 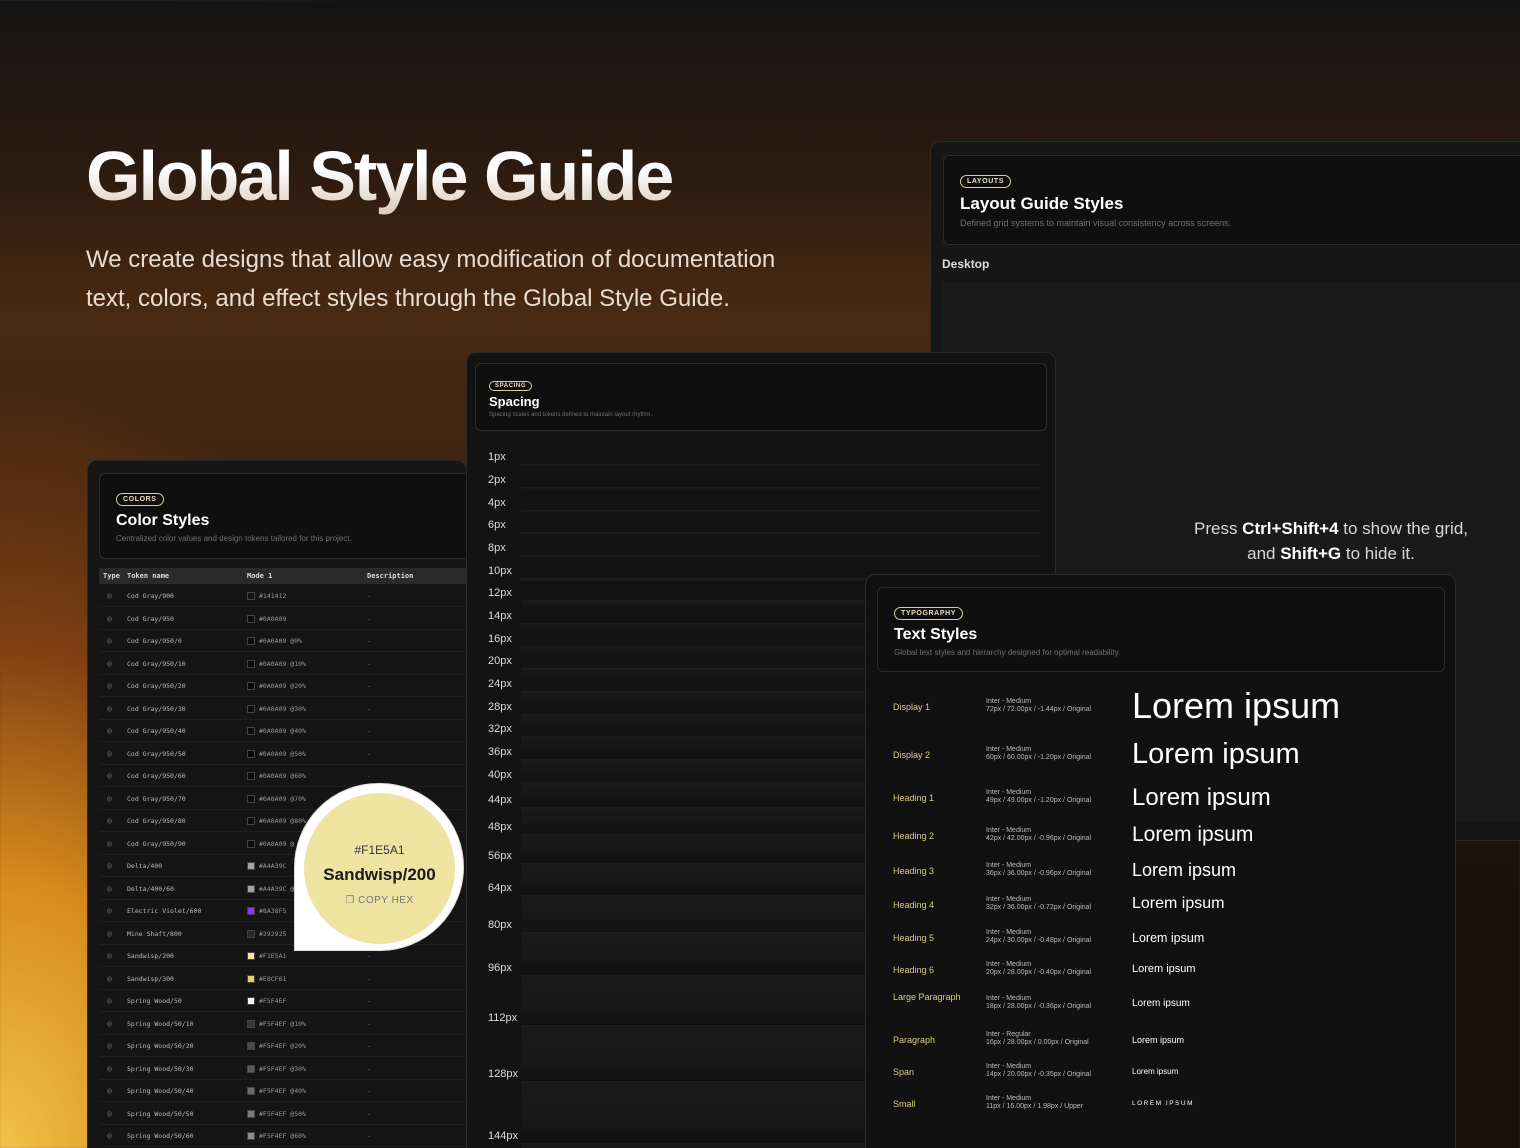 What do you see at coordinates (150, 618) in the screenshot?
I see `token-name: Cod Gray/950` at bounding box center [150, 618].